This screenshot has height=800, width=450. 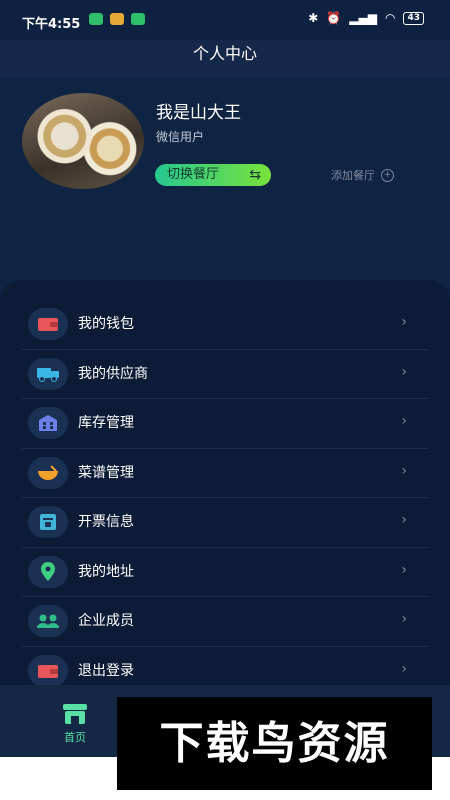 What do you see at coordinates (334, 18) in the screenshot?
I see `alarm-icon: ⏰` at bounding box center [334, 18].